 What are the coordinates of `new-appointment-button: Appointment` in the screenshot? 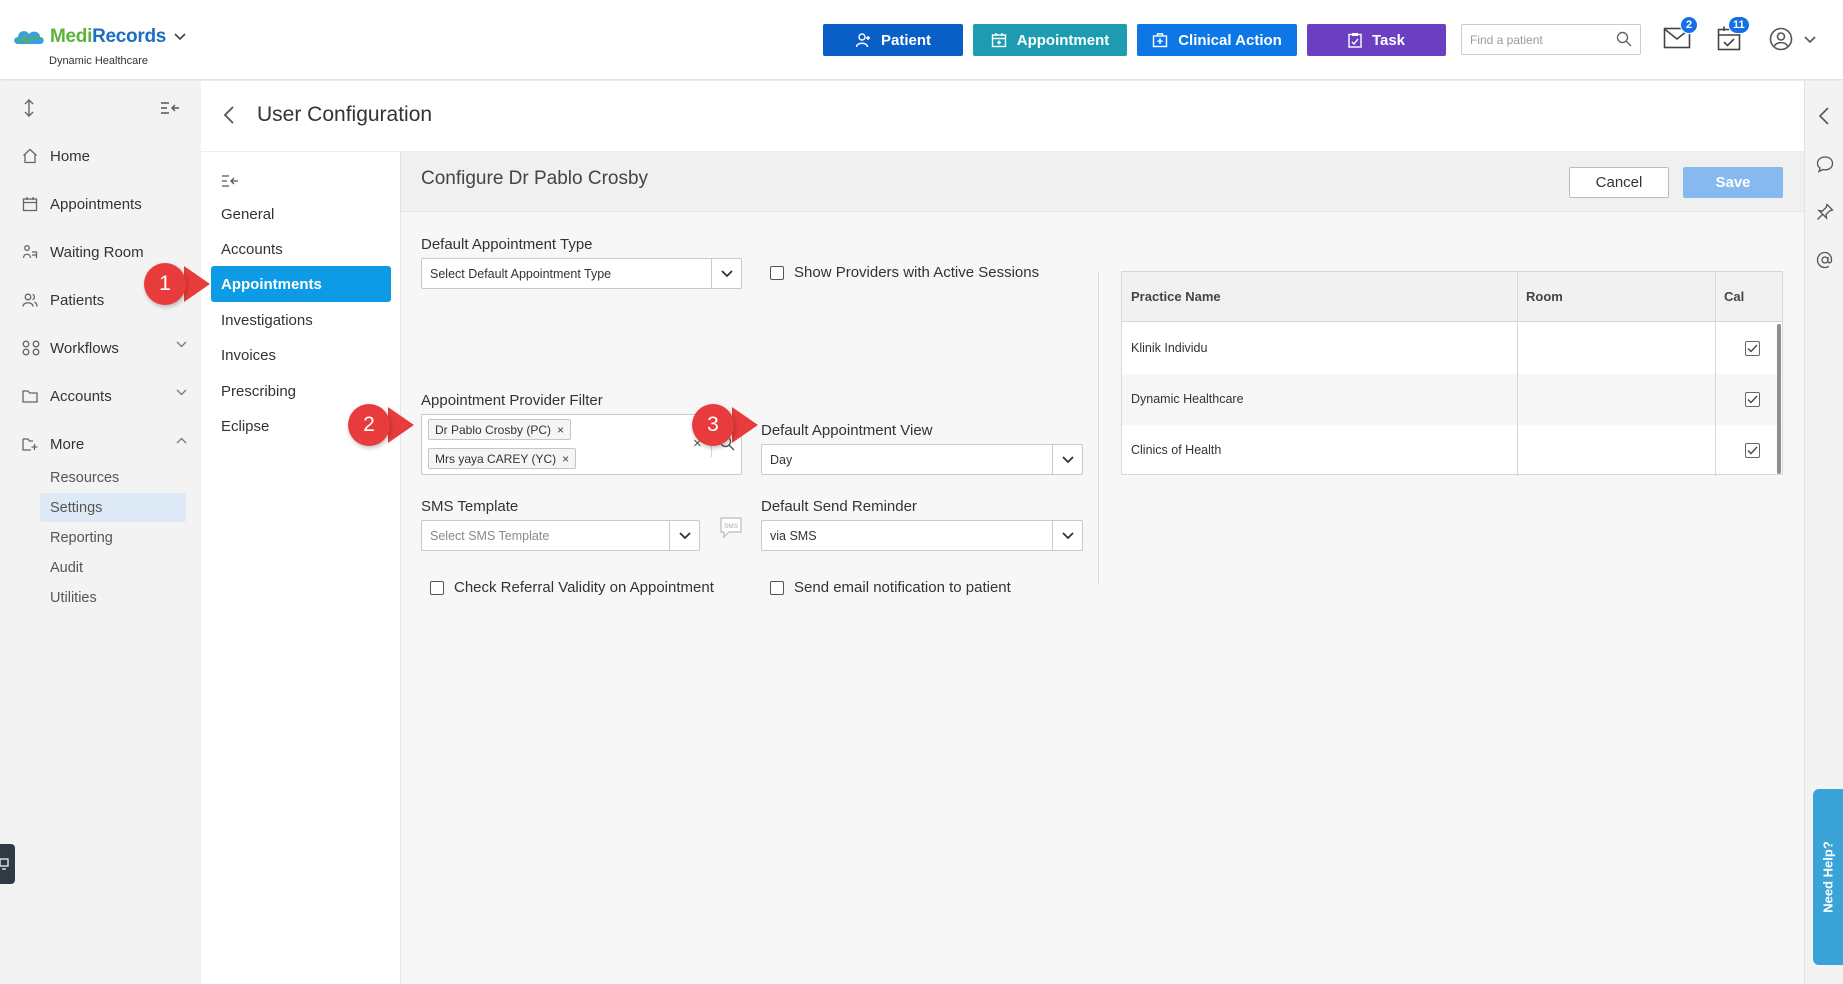 It's located at (1050, 40).